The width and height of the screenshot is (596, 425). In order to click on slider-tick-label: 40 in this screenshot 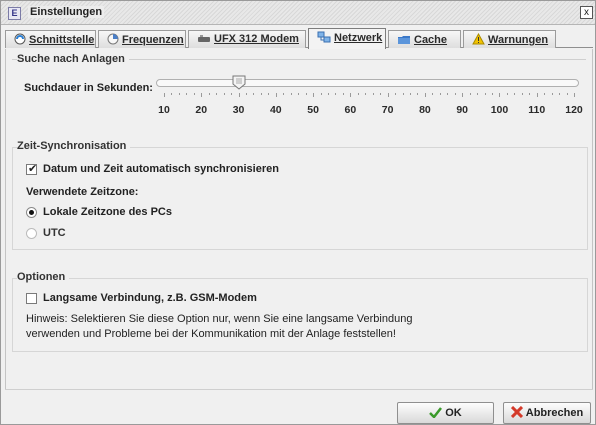, I will do `click(275, 110)`.